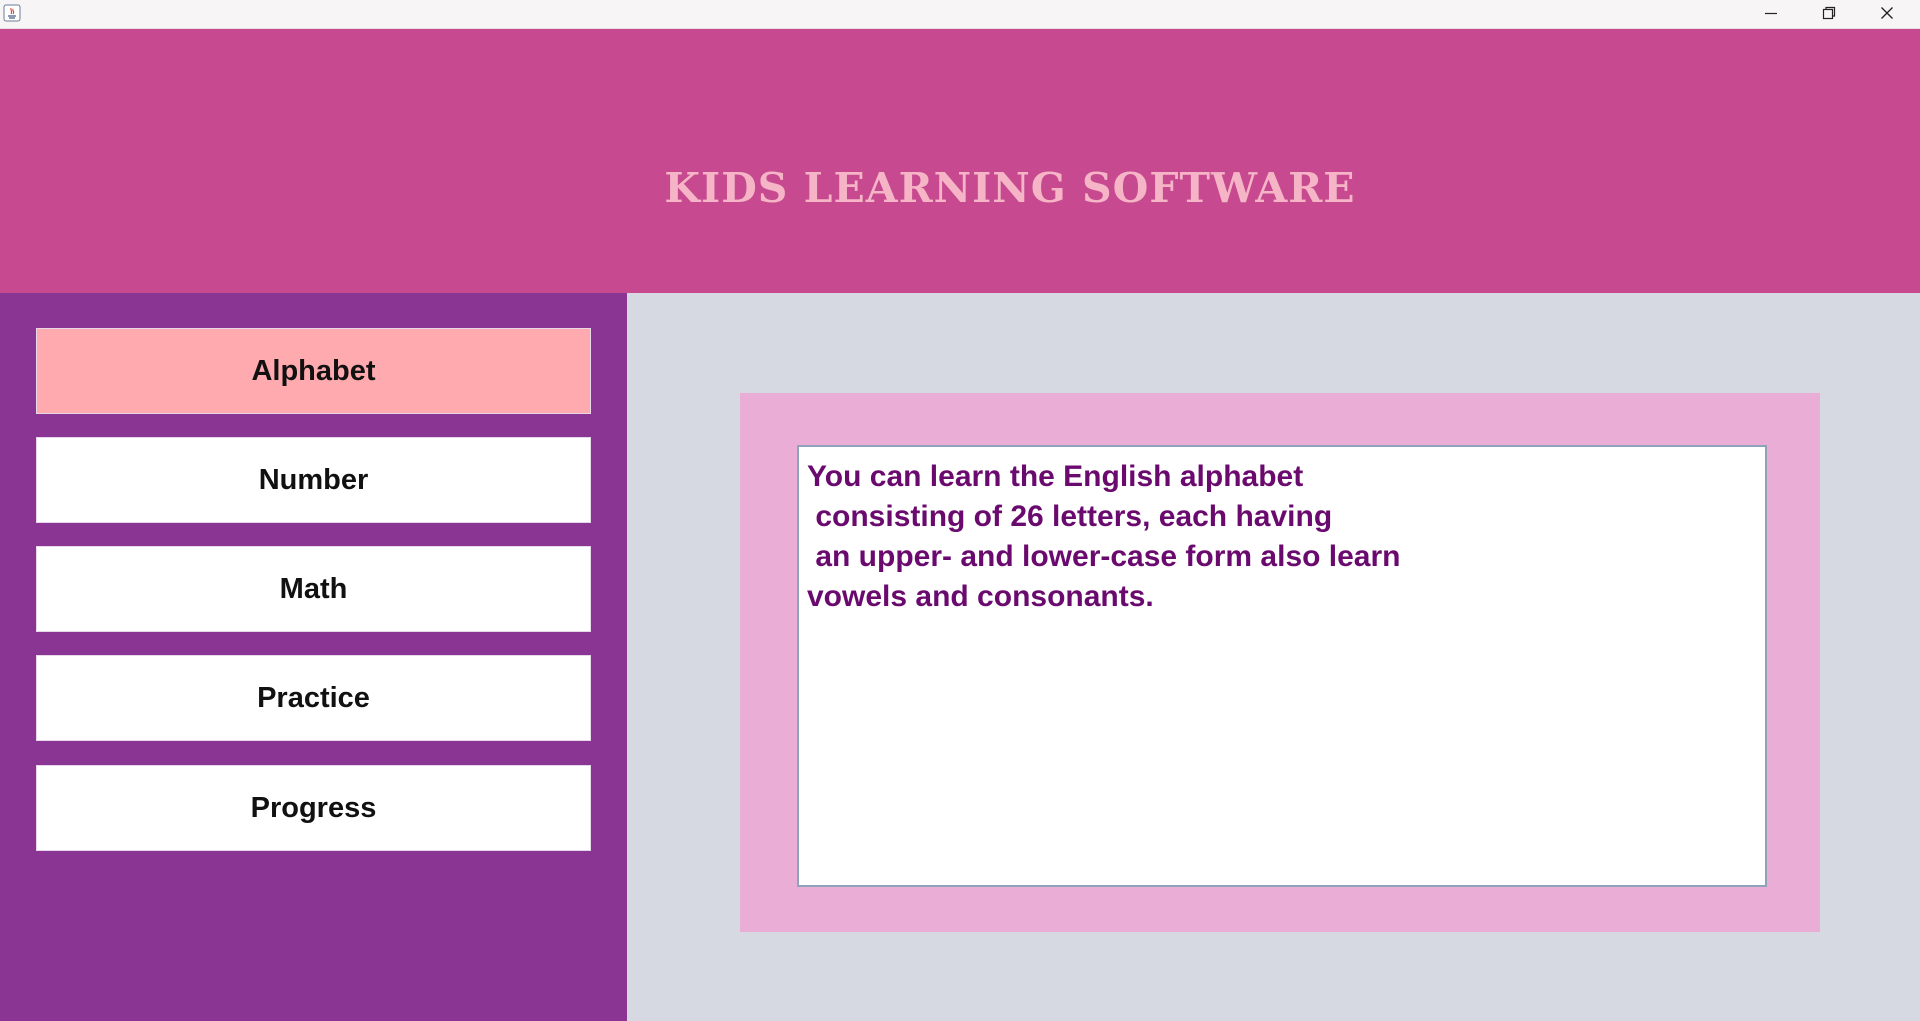 Image resolution: width=1920 pixels, height=1021 pixels. I want to click on minimize-button, so click(1771, 14).